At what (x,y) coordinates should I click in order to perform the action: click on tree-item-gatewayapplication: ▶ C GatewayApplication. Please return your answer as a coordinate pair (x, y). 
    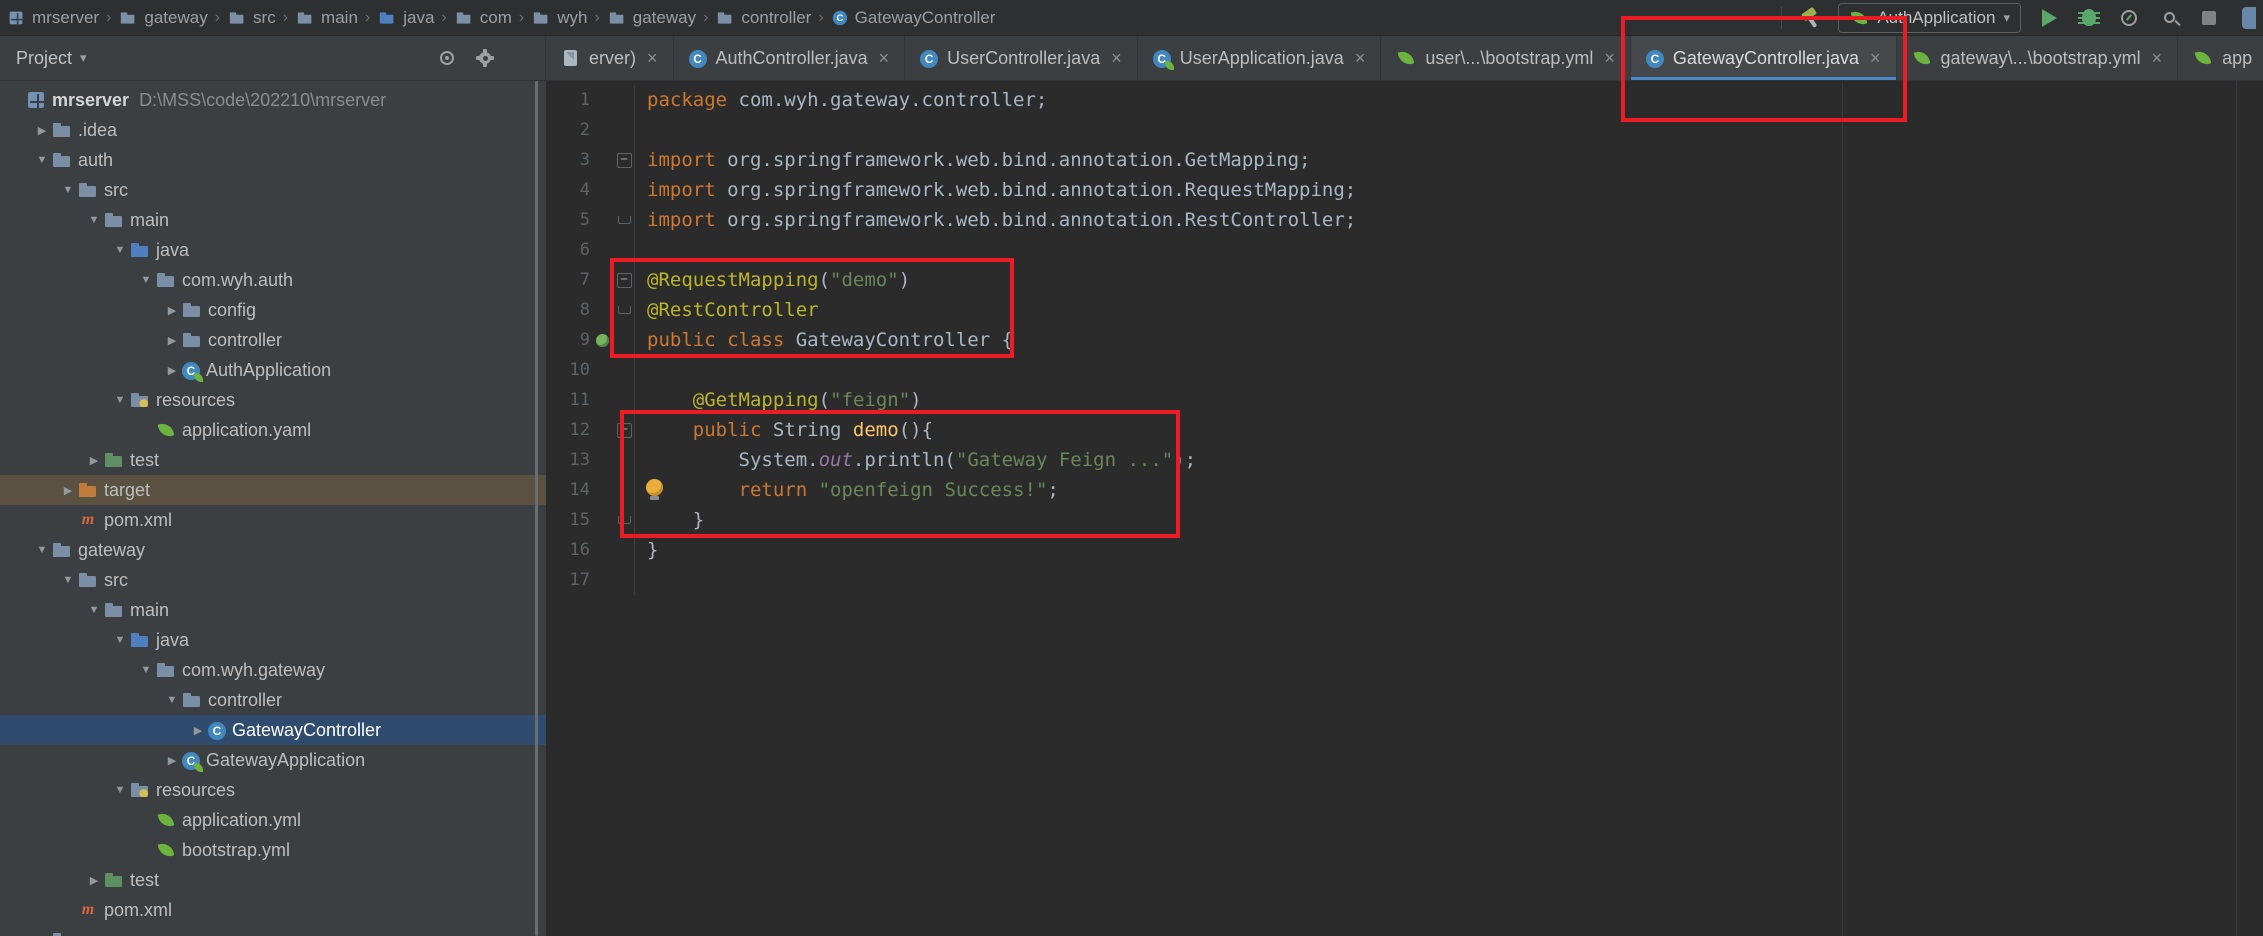
    Looking at the image, I should click on (273, 760).